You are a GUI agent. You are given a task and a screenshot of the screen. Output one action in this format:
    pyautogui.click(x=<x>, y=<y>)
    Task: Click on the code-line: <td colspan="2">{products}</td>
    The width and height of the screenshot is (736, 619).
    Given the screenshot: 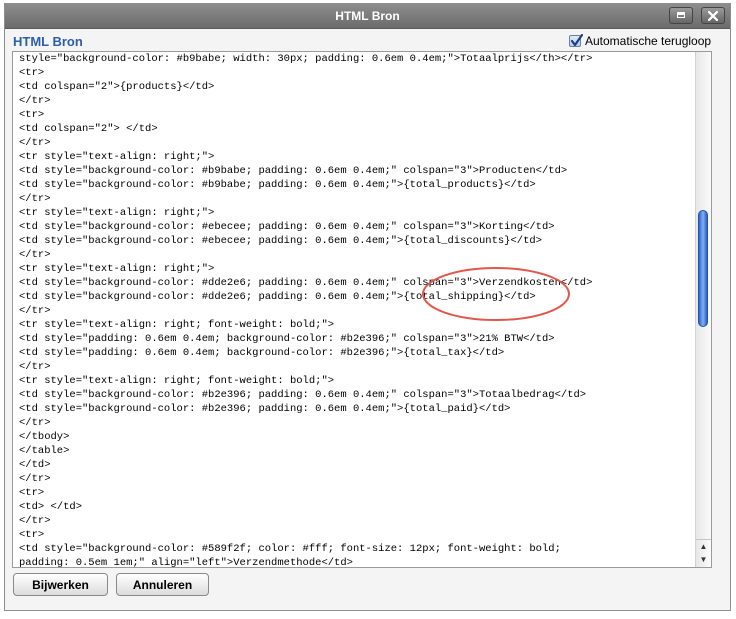 What is the action you would take?
    pyautogui.click(x=117, y=87)
    